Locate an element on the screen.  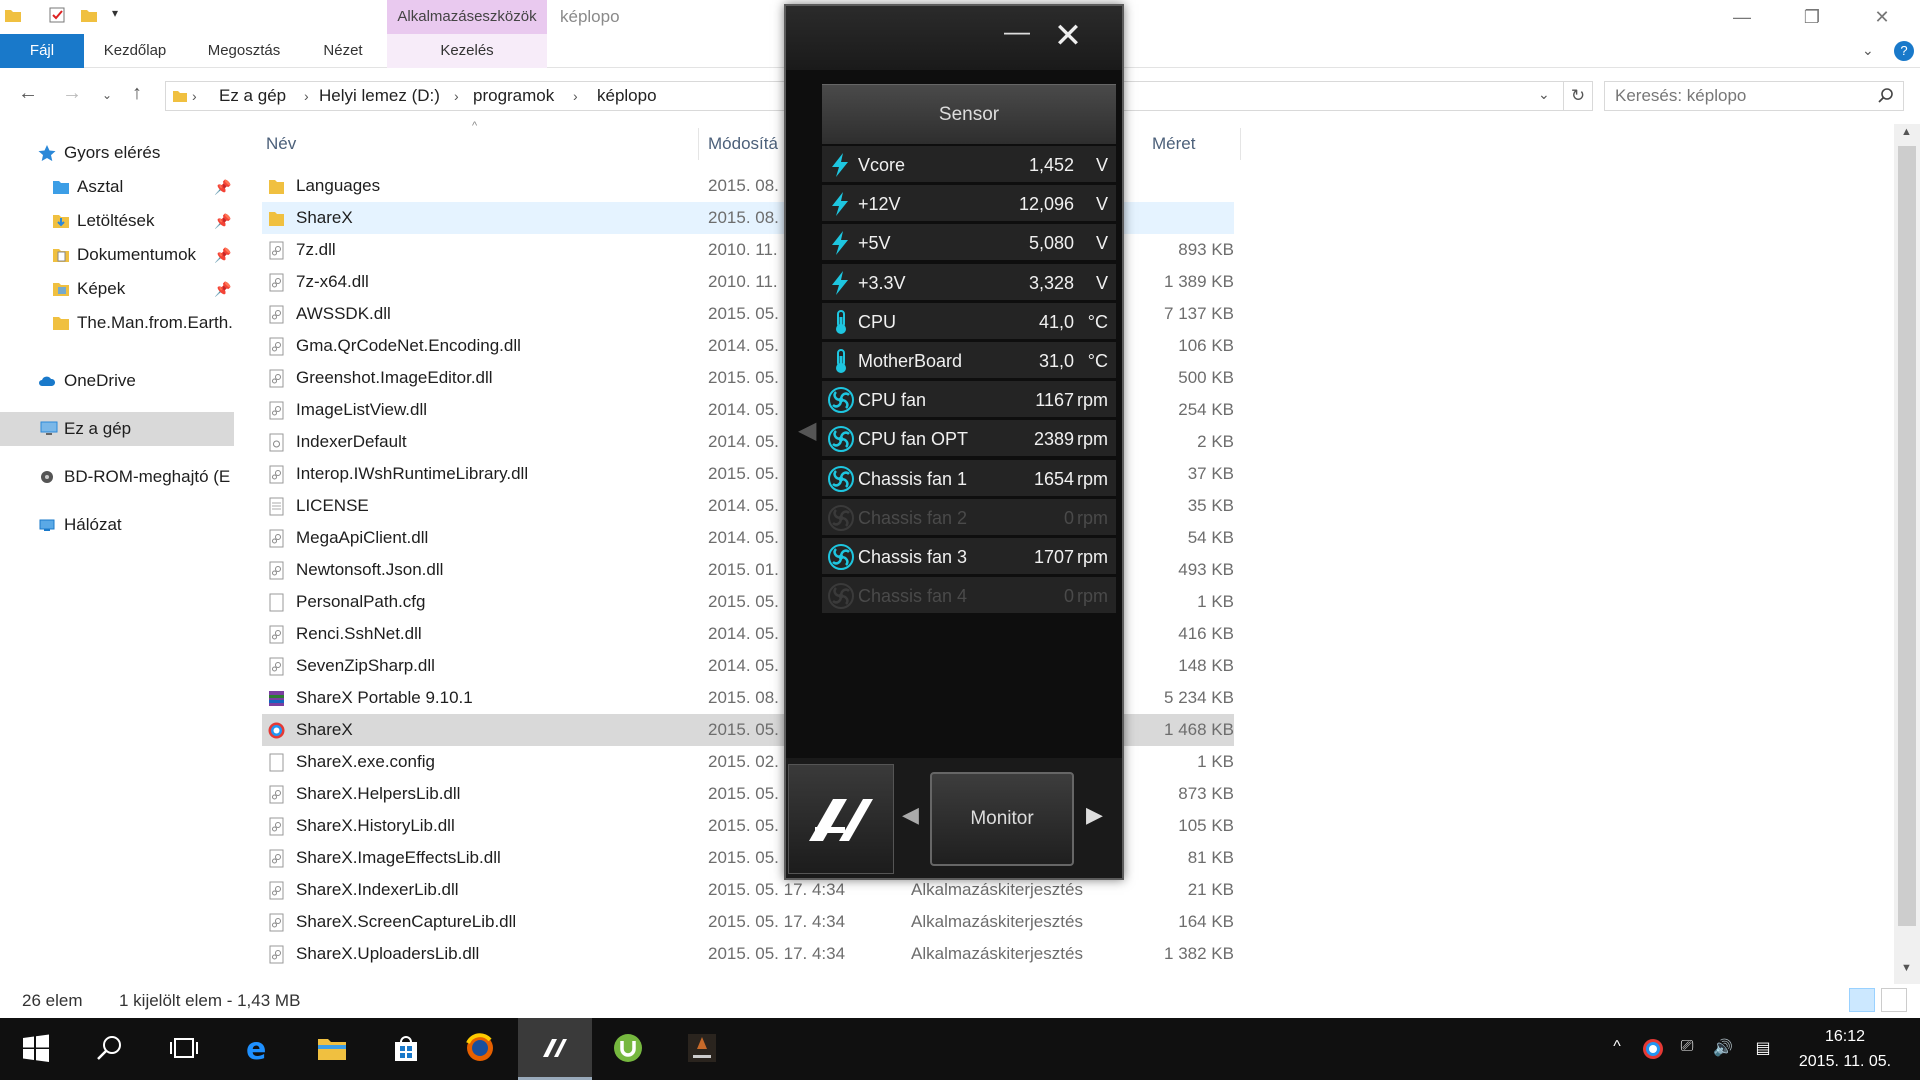
search-icon is located at coordinates (1886, 96).